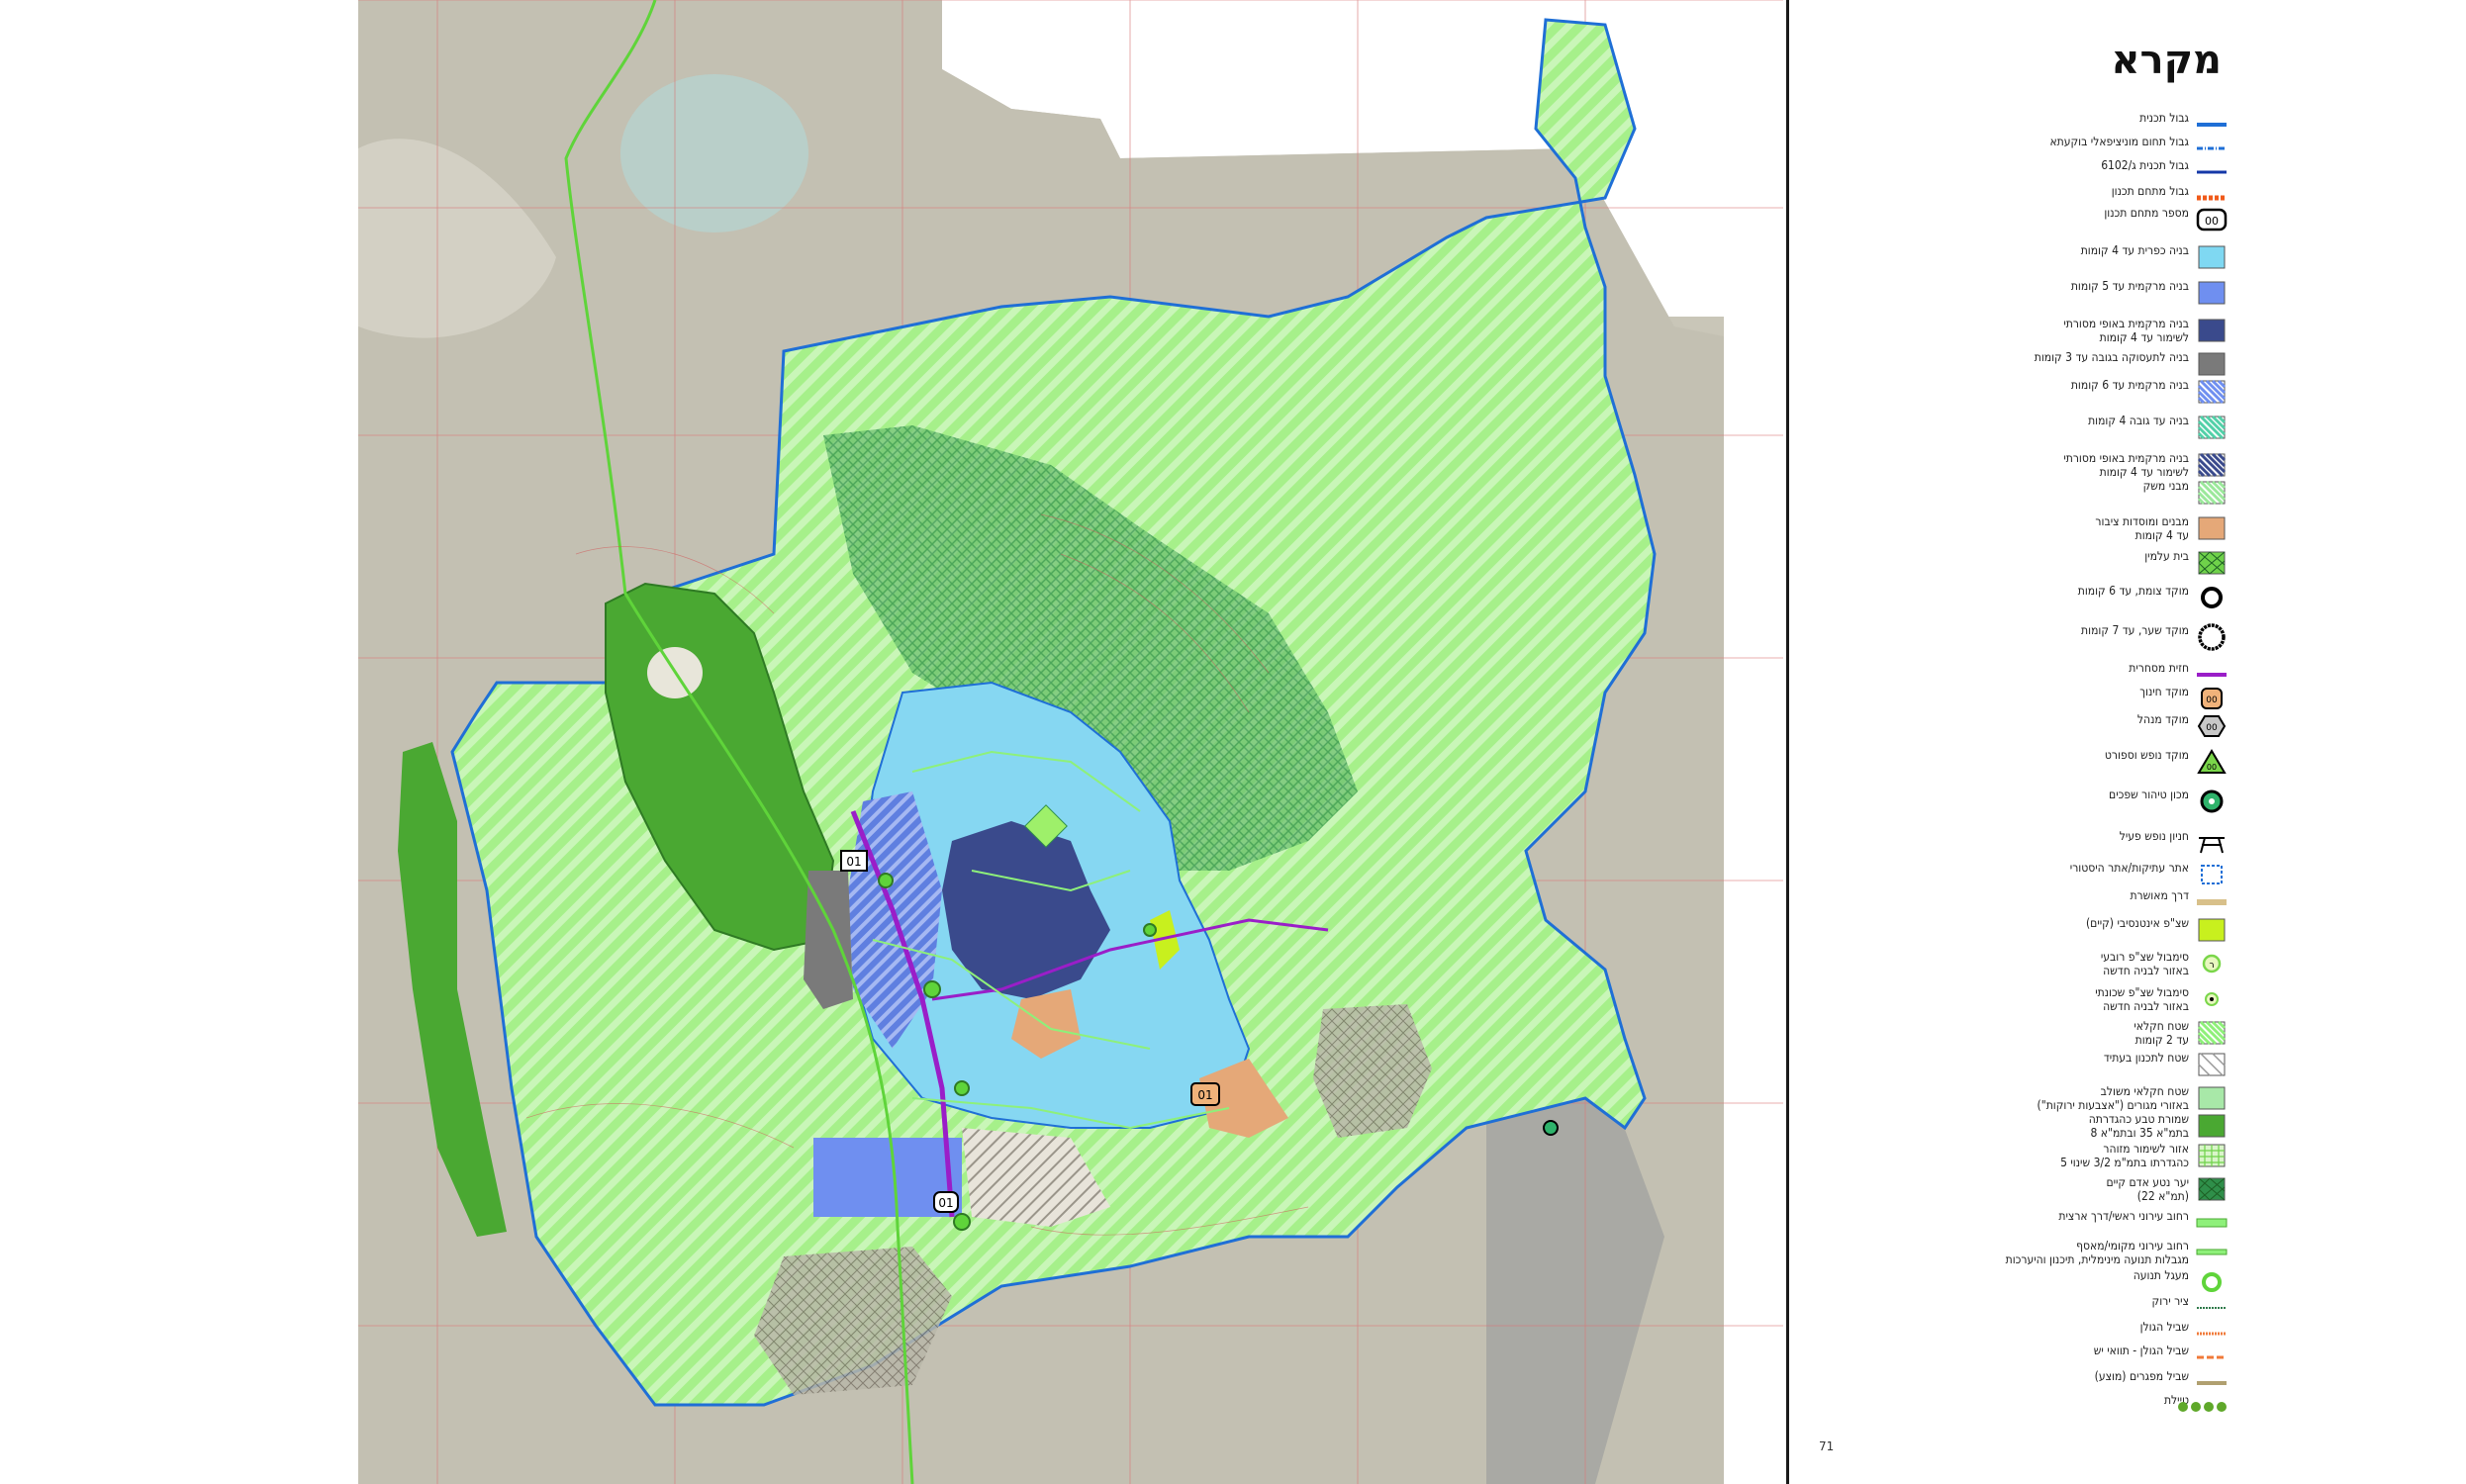 This screenshot has height=1484, width=2466. Describe the element at coordinates (2032, 1035) in the screenshot. I see `legend-item: שטח חקלאי עד 2 קומות` at that location.